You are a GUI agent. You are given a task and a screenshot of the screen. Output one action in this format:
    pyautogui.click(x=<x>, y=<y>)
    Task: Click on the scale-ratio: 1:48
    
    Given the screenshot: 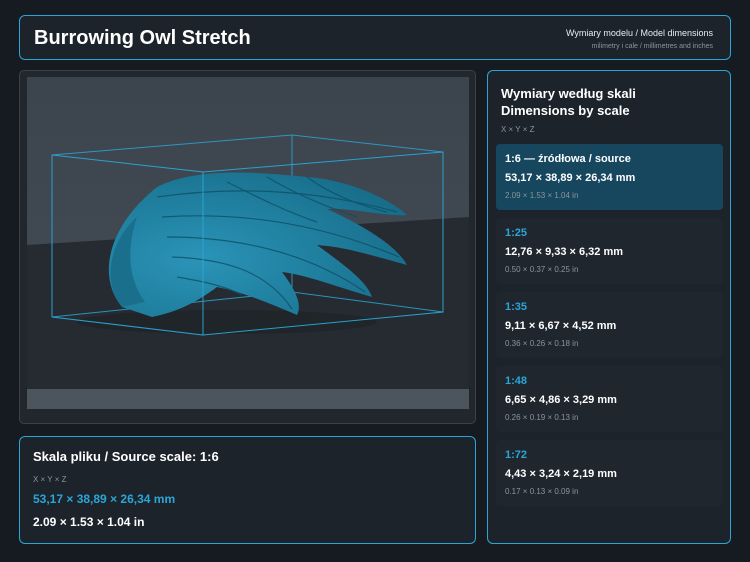 What is the action you would take?
    pyautogui.click(x=516, y=381)
    